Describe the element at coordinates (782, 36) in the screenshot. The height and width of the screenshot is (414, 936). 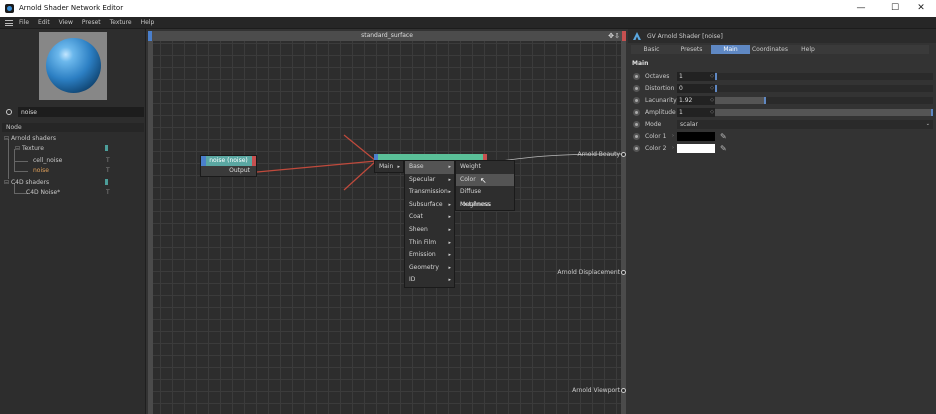
I see `attribute-panel-title: GV Arnold Shader [noise]` at that location.